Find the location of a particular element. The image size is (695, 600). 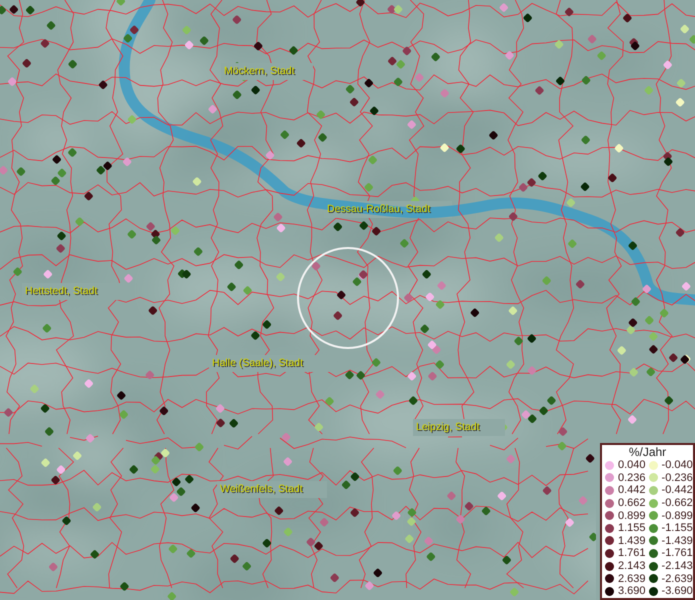

selection-circle-icon is located at coordinates (348, 298).